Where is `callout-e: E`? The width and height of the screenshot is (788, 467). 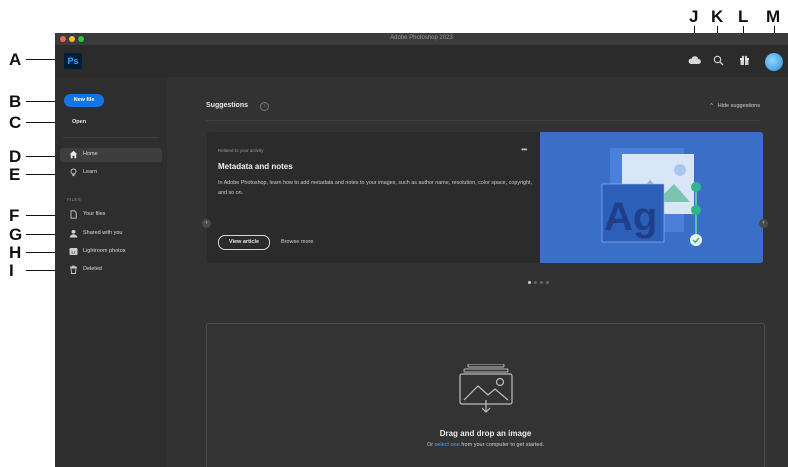 callout-e: E is located at coordinates (15, 174).